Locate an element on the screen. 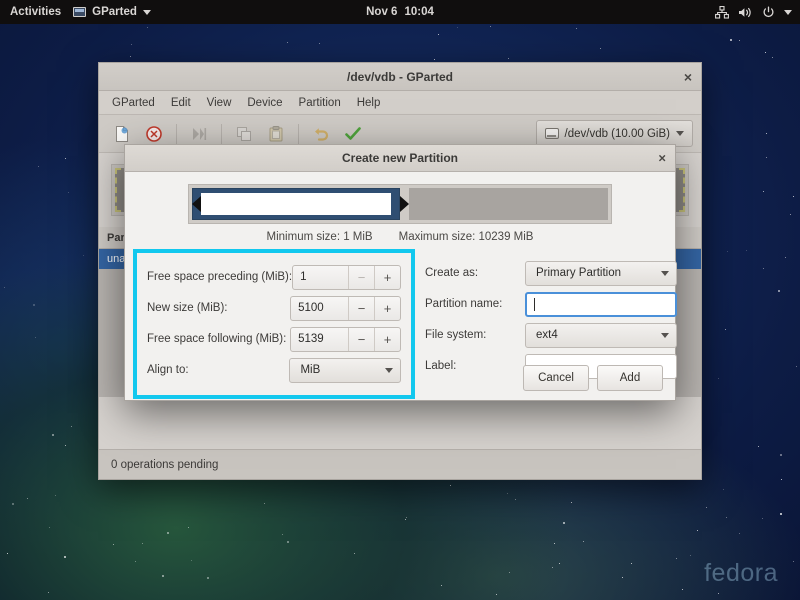  status-text: 0 operations pending is located at coordinates (165, 464).